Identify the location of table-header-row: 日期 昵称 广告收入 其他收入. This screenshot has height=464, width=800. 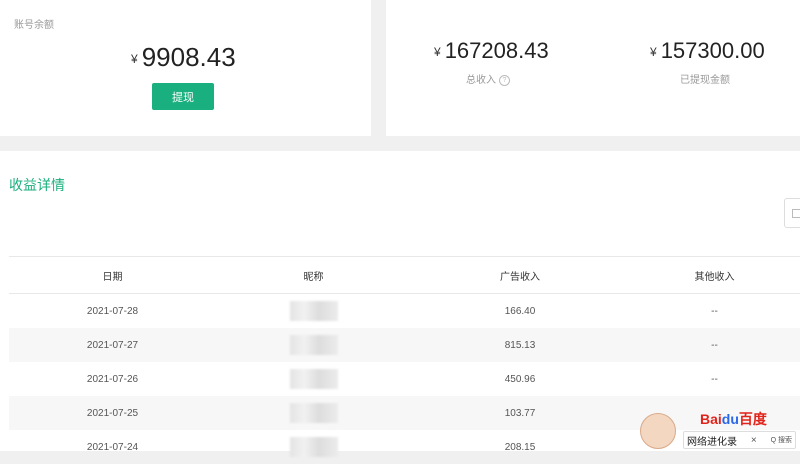
(404, 275).